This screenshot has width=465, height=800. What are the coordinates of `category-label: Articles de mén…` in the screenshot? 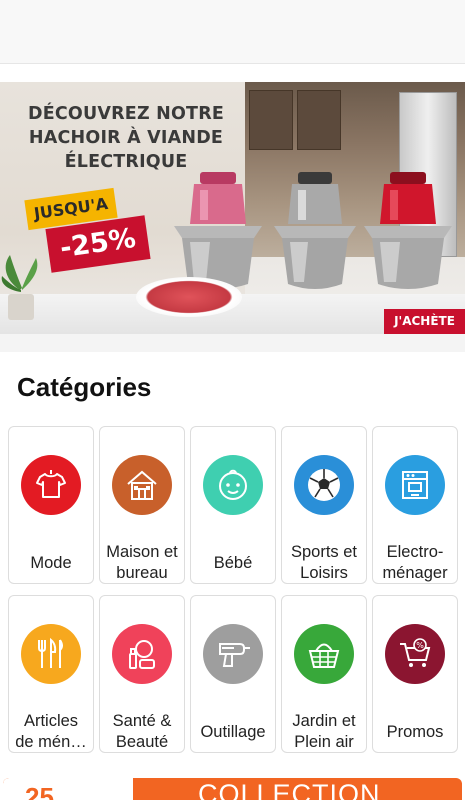 It's located at (51, 732).